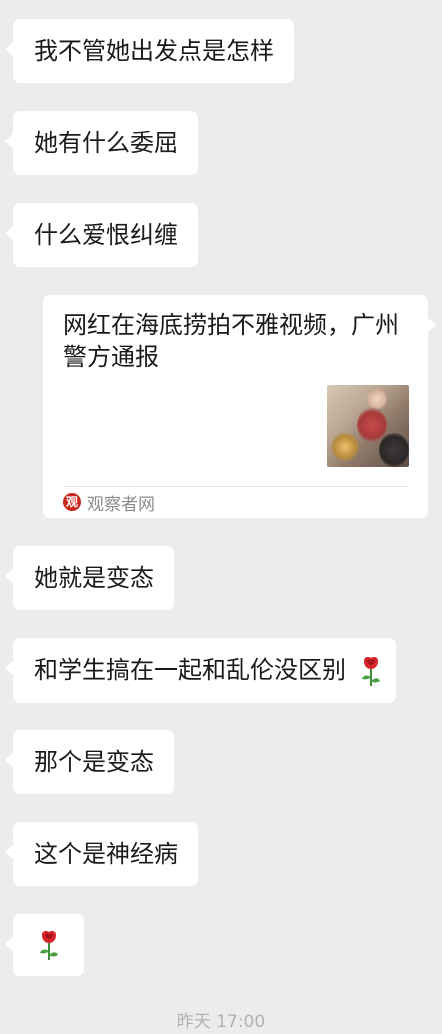 The height and width of the screenshot is (1034, 442). What do you see at coordinates (121, 504) in the screenshot?
I see `source-name: 观察者网` at bounding box center [121, 504].